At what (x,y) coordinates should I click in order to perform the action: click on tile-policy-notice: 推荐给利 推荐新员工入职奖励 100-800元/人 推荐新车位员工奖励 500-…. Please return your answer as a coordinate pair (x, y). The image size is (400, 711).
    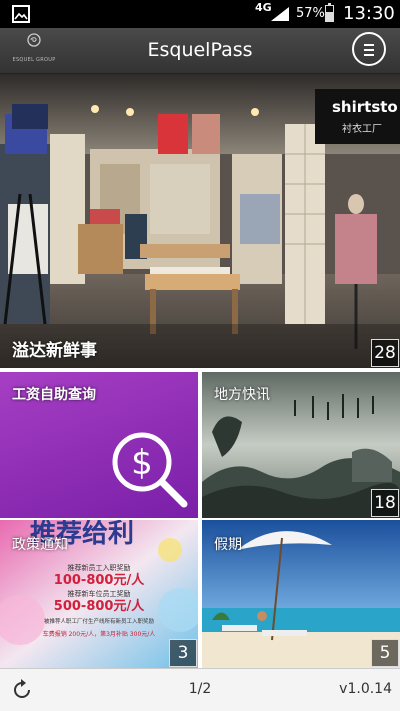
    Looking at the image, I should click on (99, 594).